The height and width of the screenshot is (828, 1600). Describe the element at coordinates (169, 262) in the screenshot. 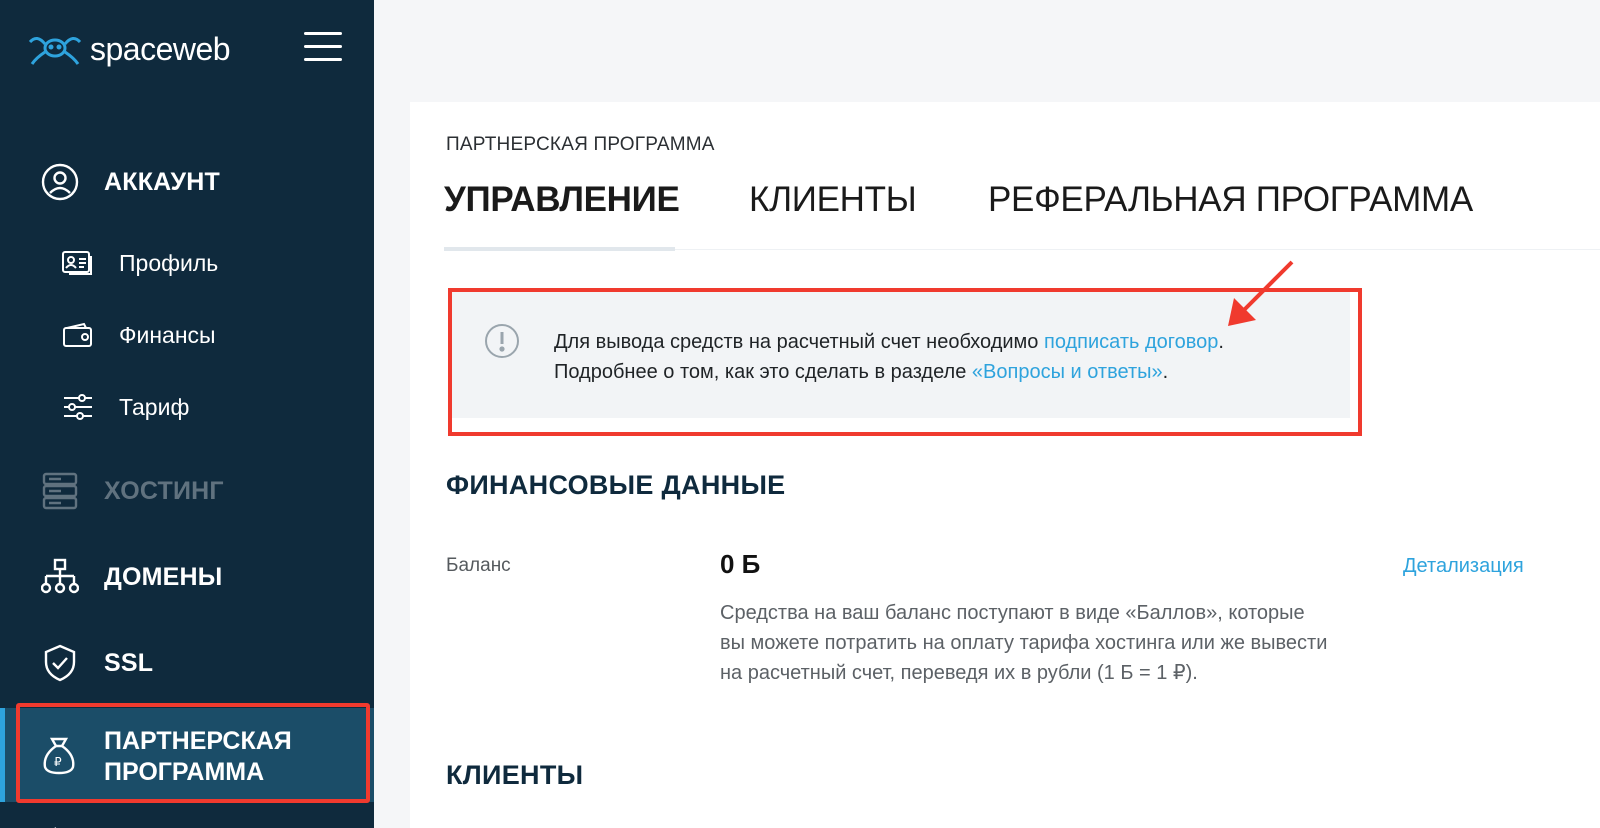

I see `sidebar-item-label: Профиль` at that location.